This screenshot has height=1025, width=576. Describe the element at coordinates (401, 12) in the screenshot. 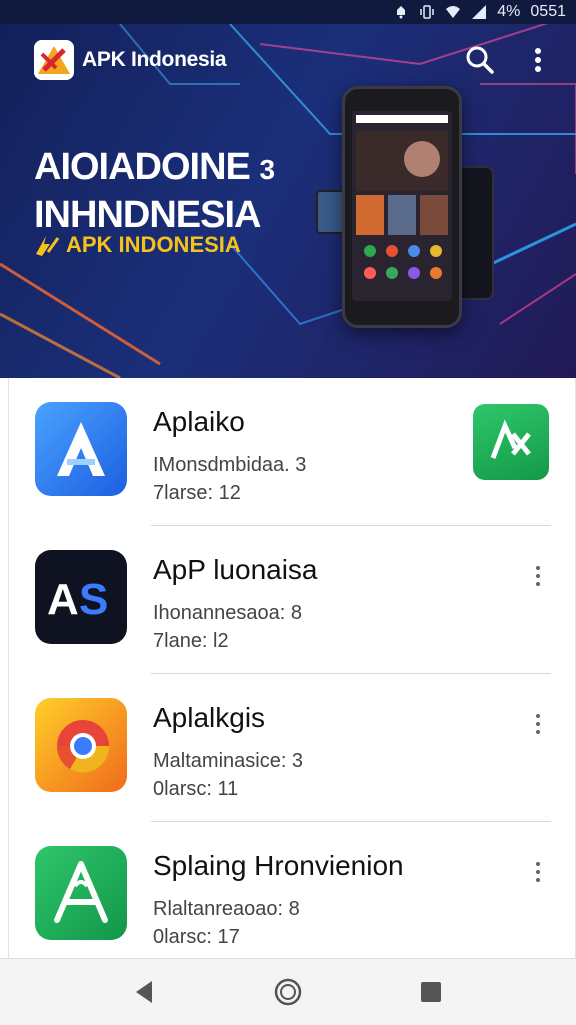

I see `notification-icon` at that location.